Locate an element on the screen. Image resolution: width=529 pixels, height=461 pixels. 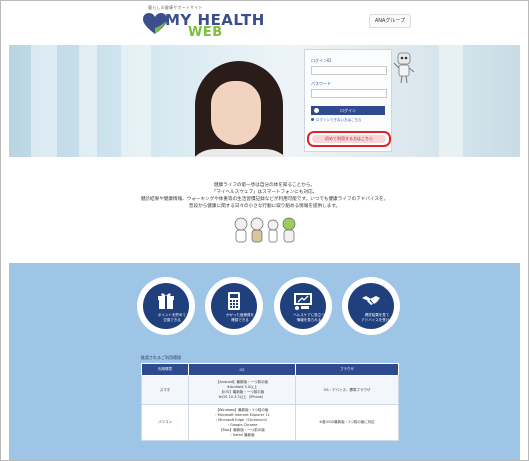
feature-healthcare-info-button: ヘルスケアに役立つ 情報を見られる is located at coordinates (303, 306).